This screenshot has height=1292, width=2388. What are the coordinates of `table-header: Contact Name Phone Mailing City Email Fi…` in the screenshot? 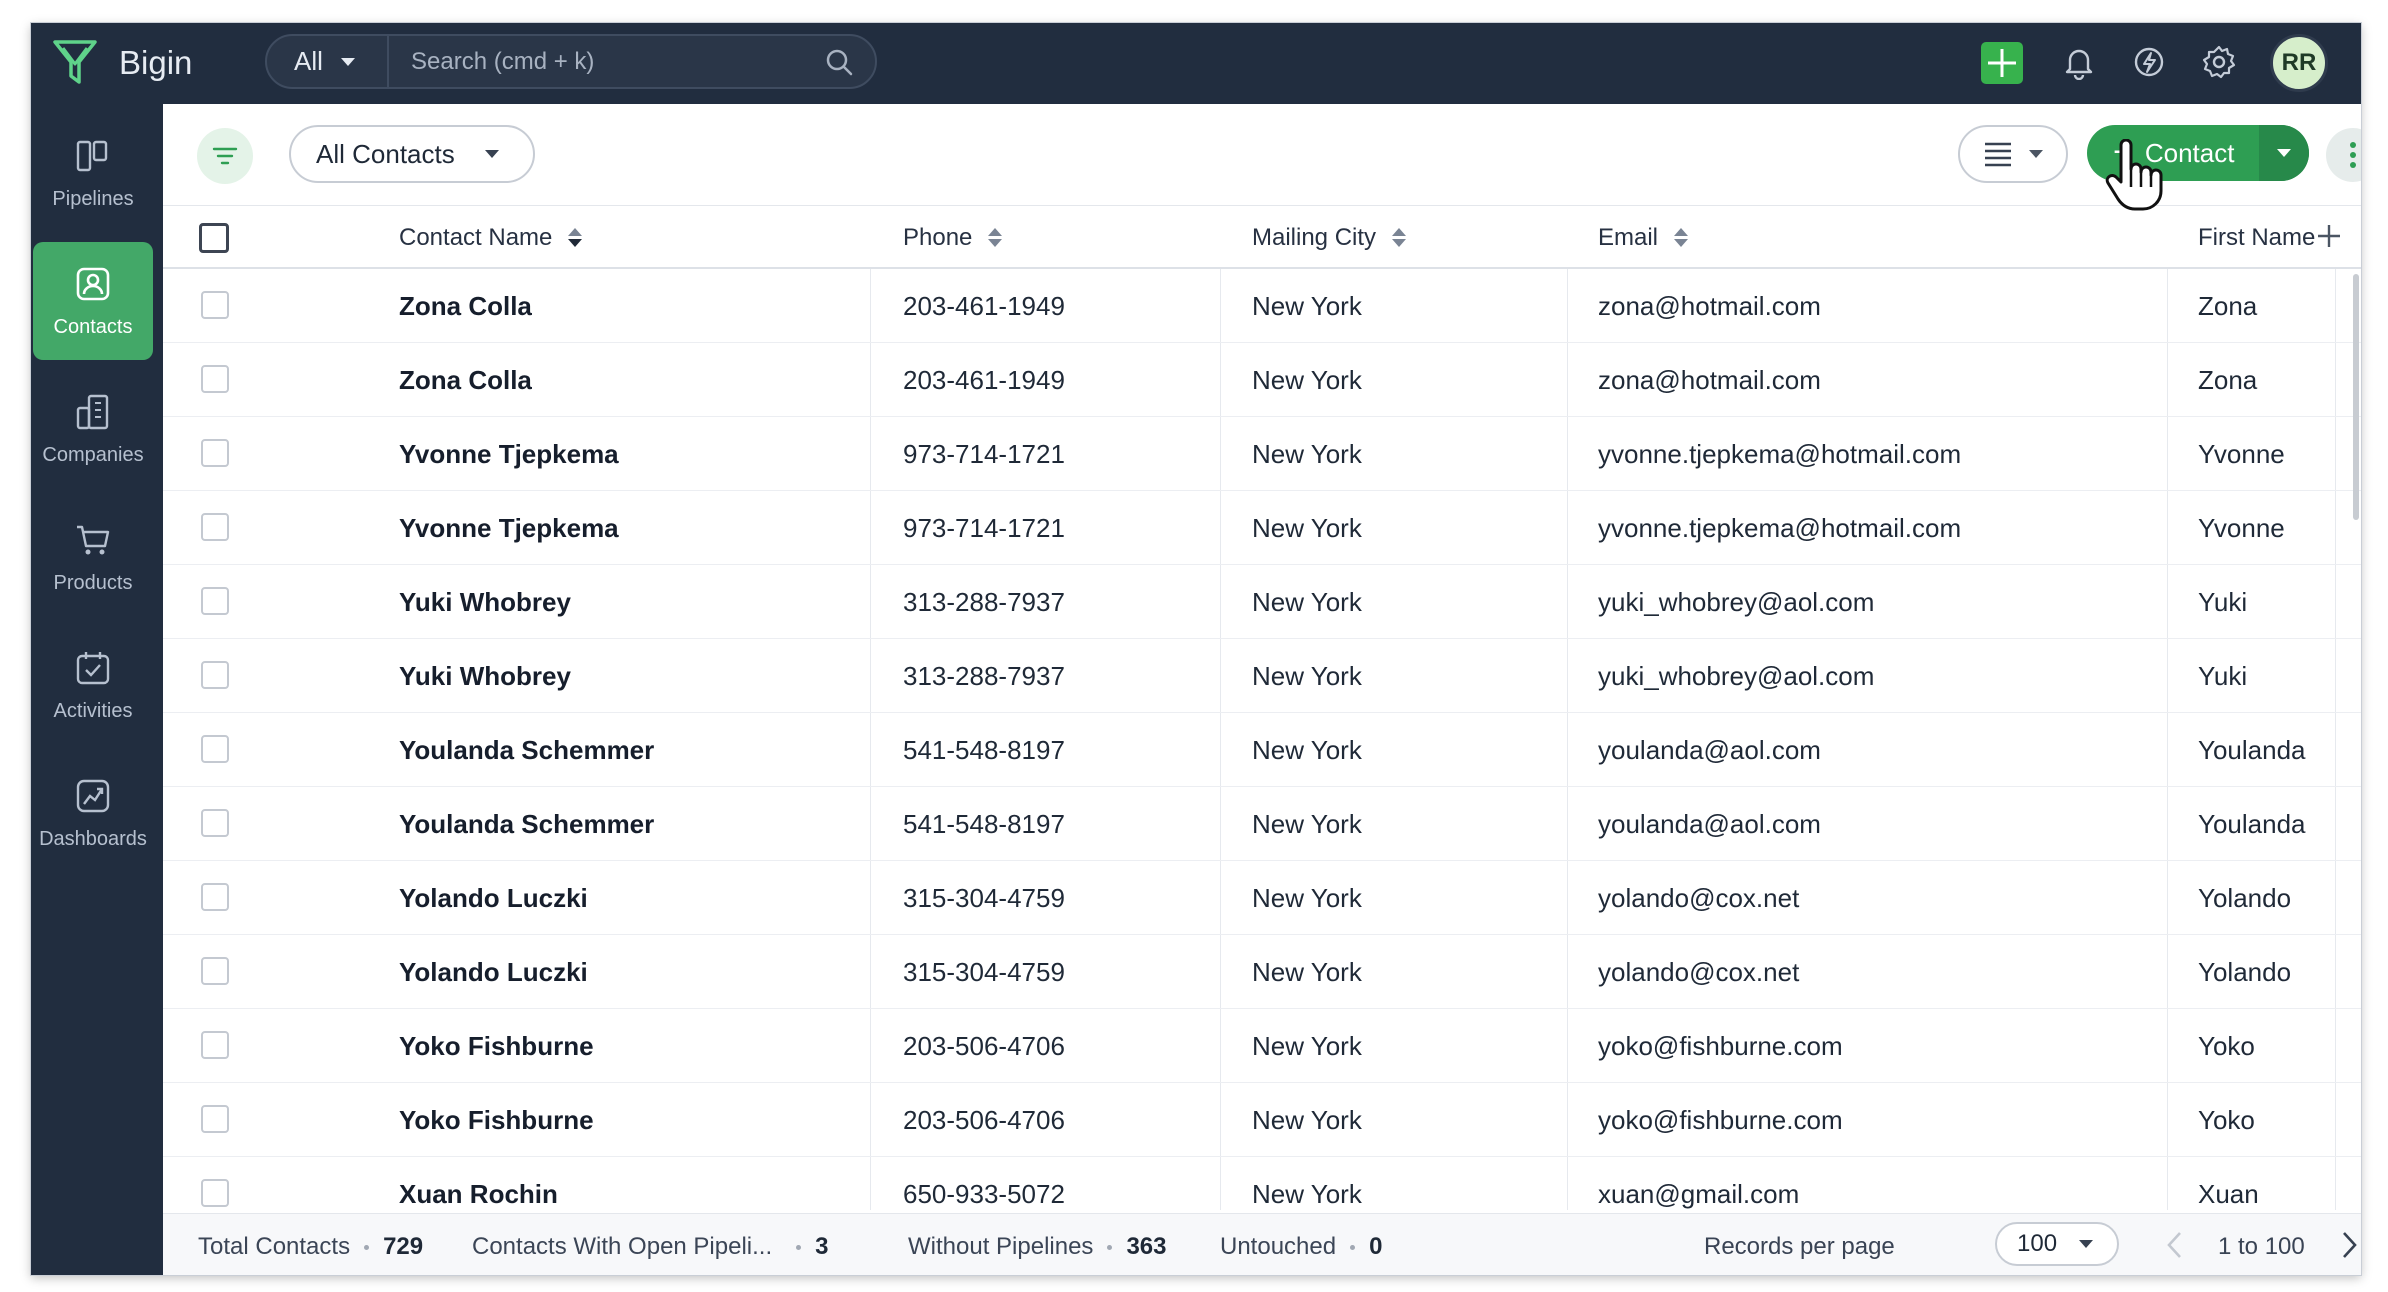 It's located at (1262, 237).